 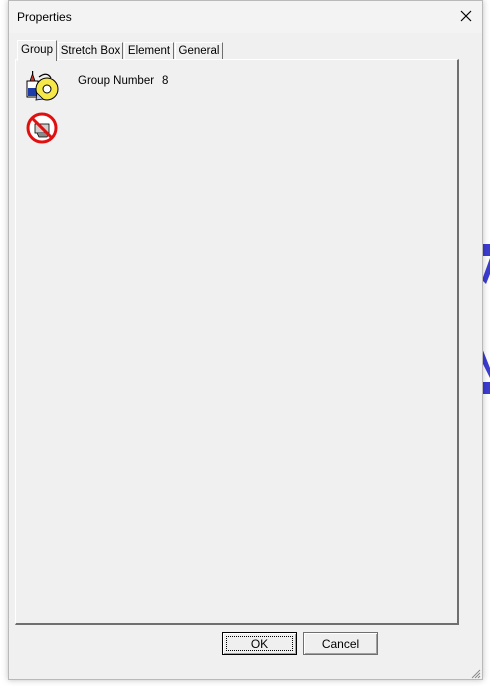 What do you see at coordinates (44, 17) in the screenshot?
I see `window-title: Properties` at bounding box center [44, 17].